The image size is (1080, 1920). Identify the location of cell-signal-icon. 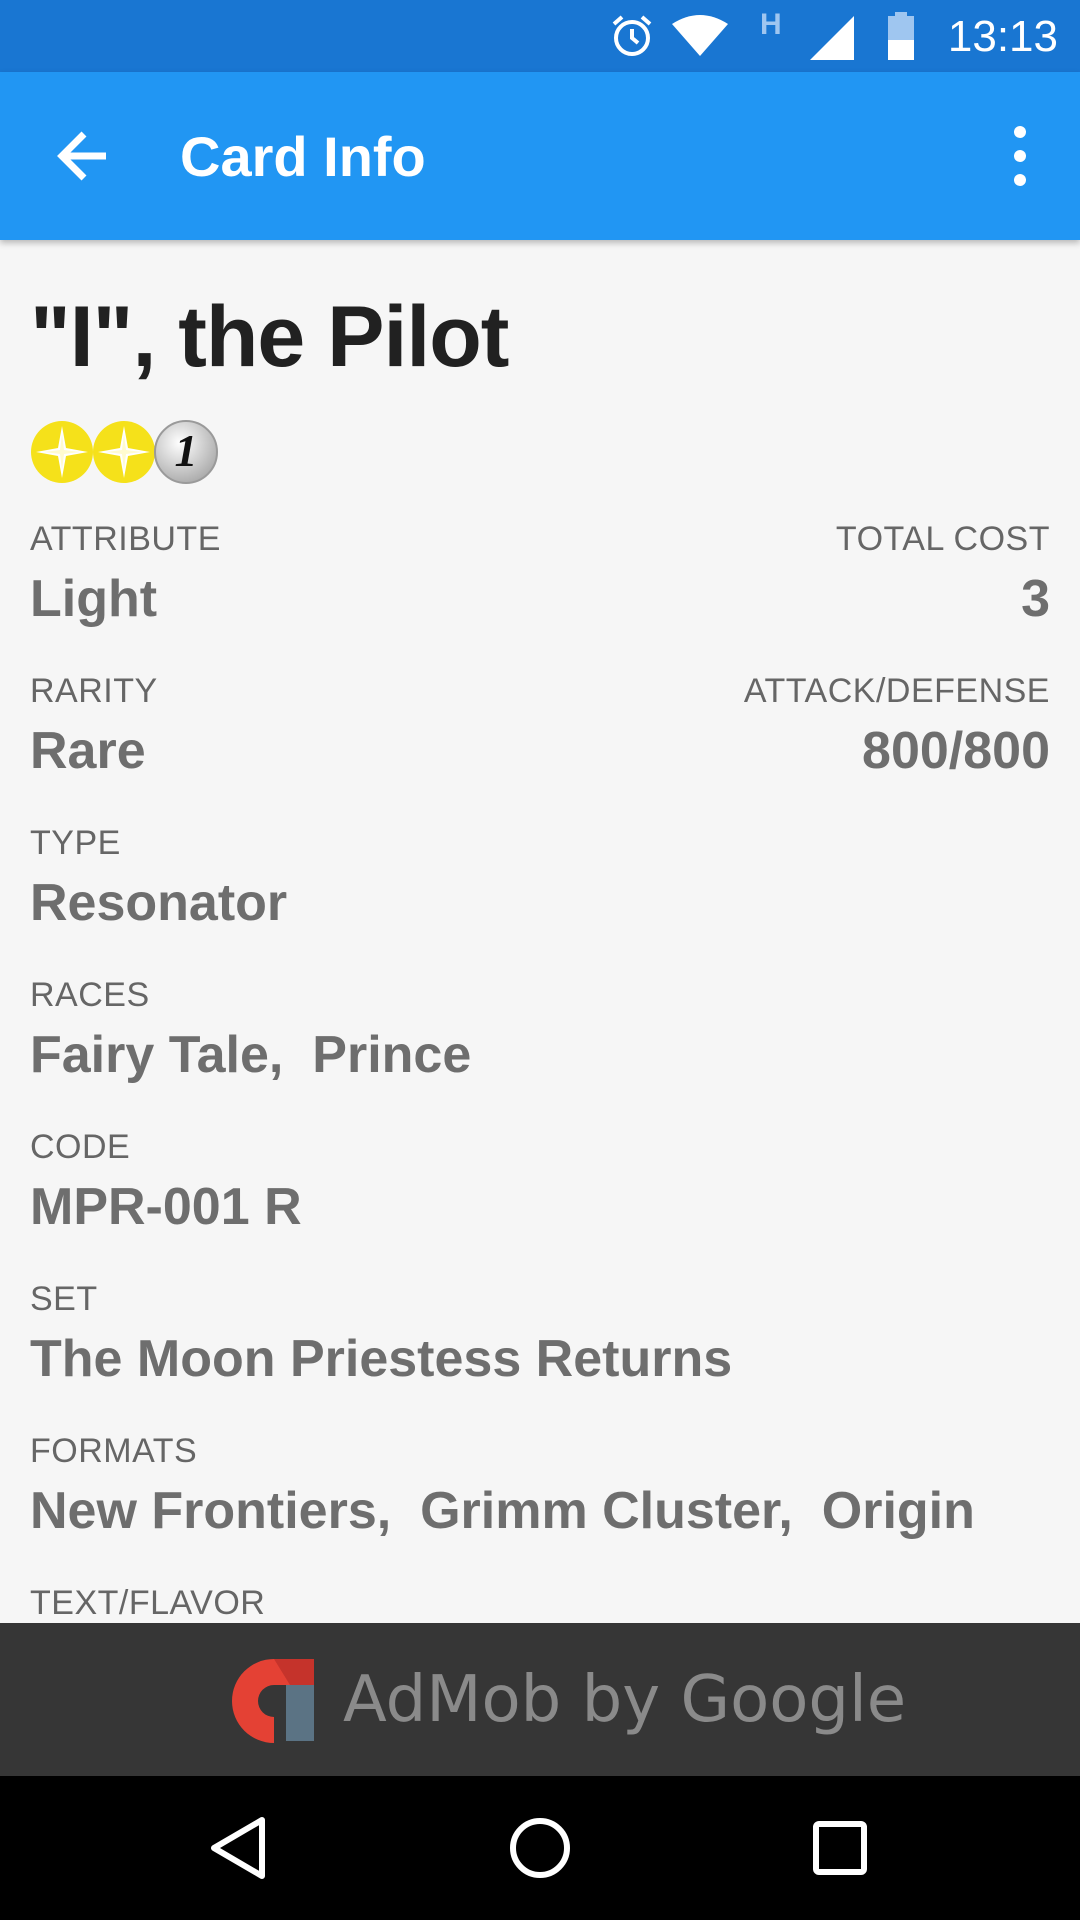
(832, 38).